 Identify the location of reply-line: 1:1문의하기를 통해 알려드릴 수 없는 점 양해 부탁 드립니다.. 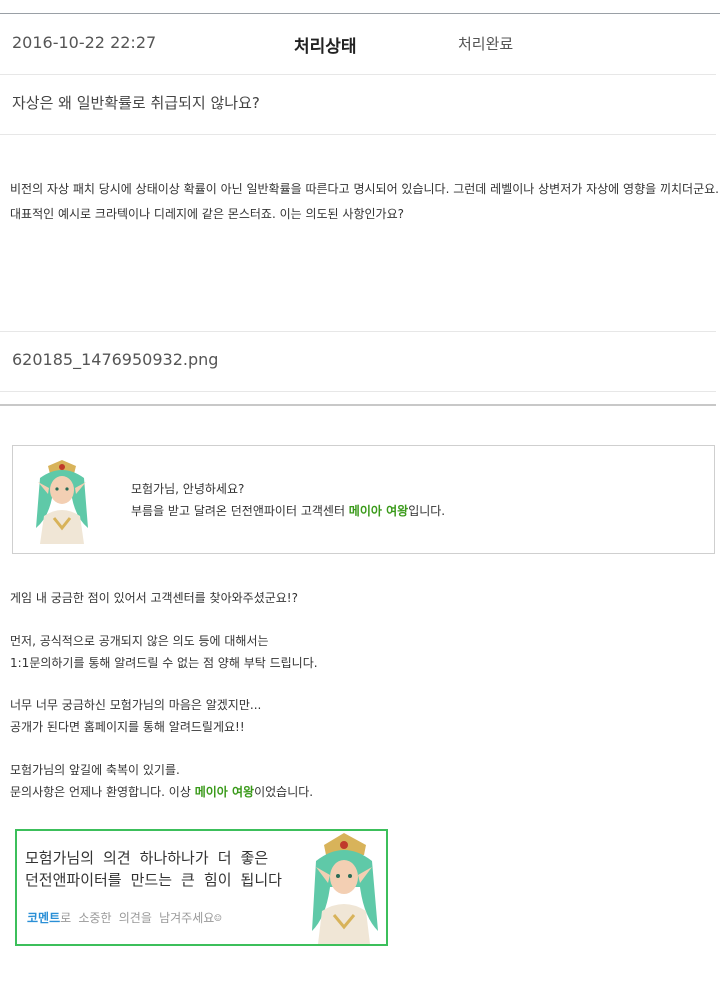
(164, 663).